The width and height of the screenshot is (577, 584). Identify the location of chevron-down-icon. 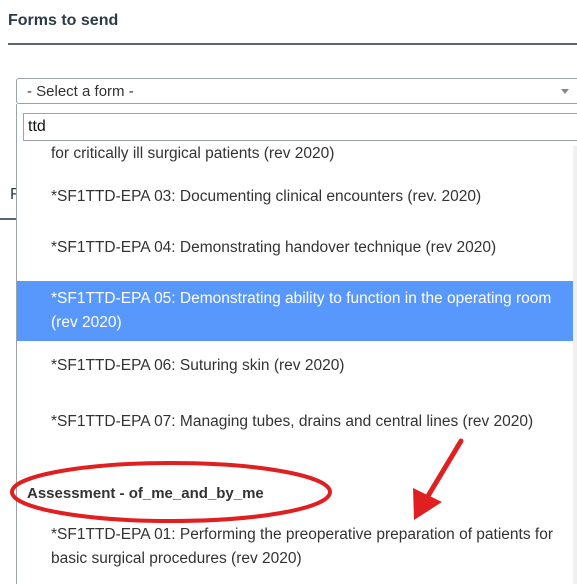
(565, 91).